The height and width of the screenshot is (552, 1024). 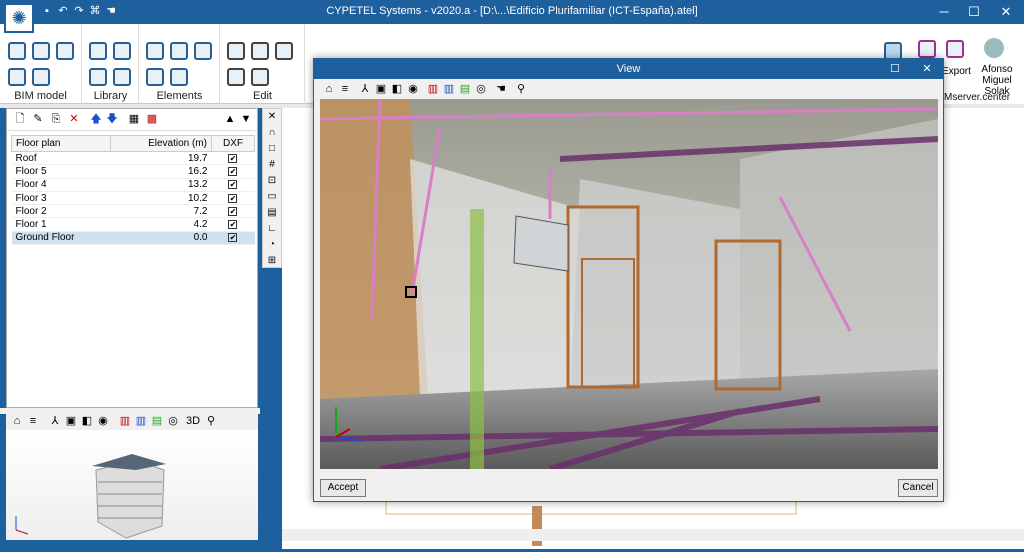 What do you see at coordinates (122, 77) in the screenshot?
I see `library-edit-icon` at bounding box center [122, 77].